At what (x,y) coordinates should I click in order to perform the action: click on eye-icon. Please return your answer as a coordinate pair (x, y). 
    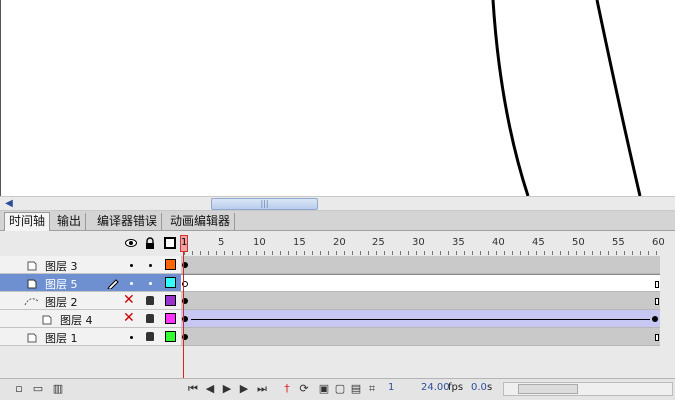
    Looking at the image, I should click on (131, 243).